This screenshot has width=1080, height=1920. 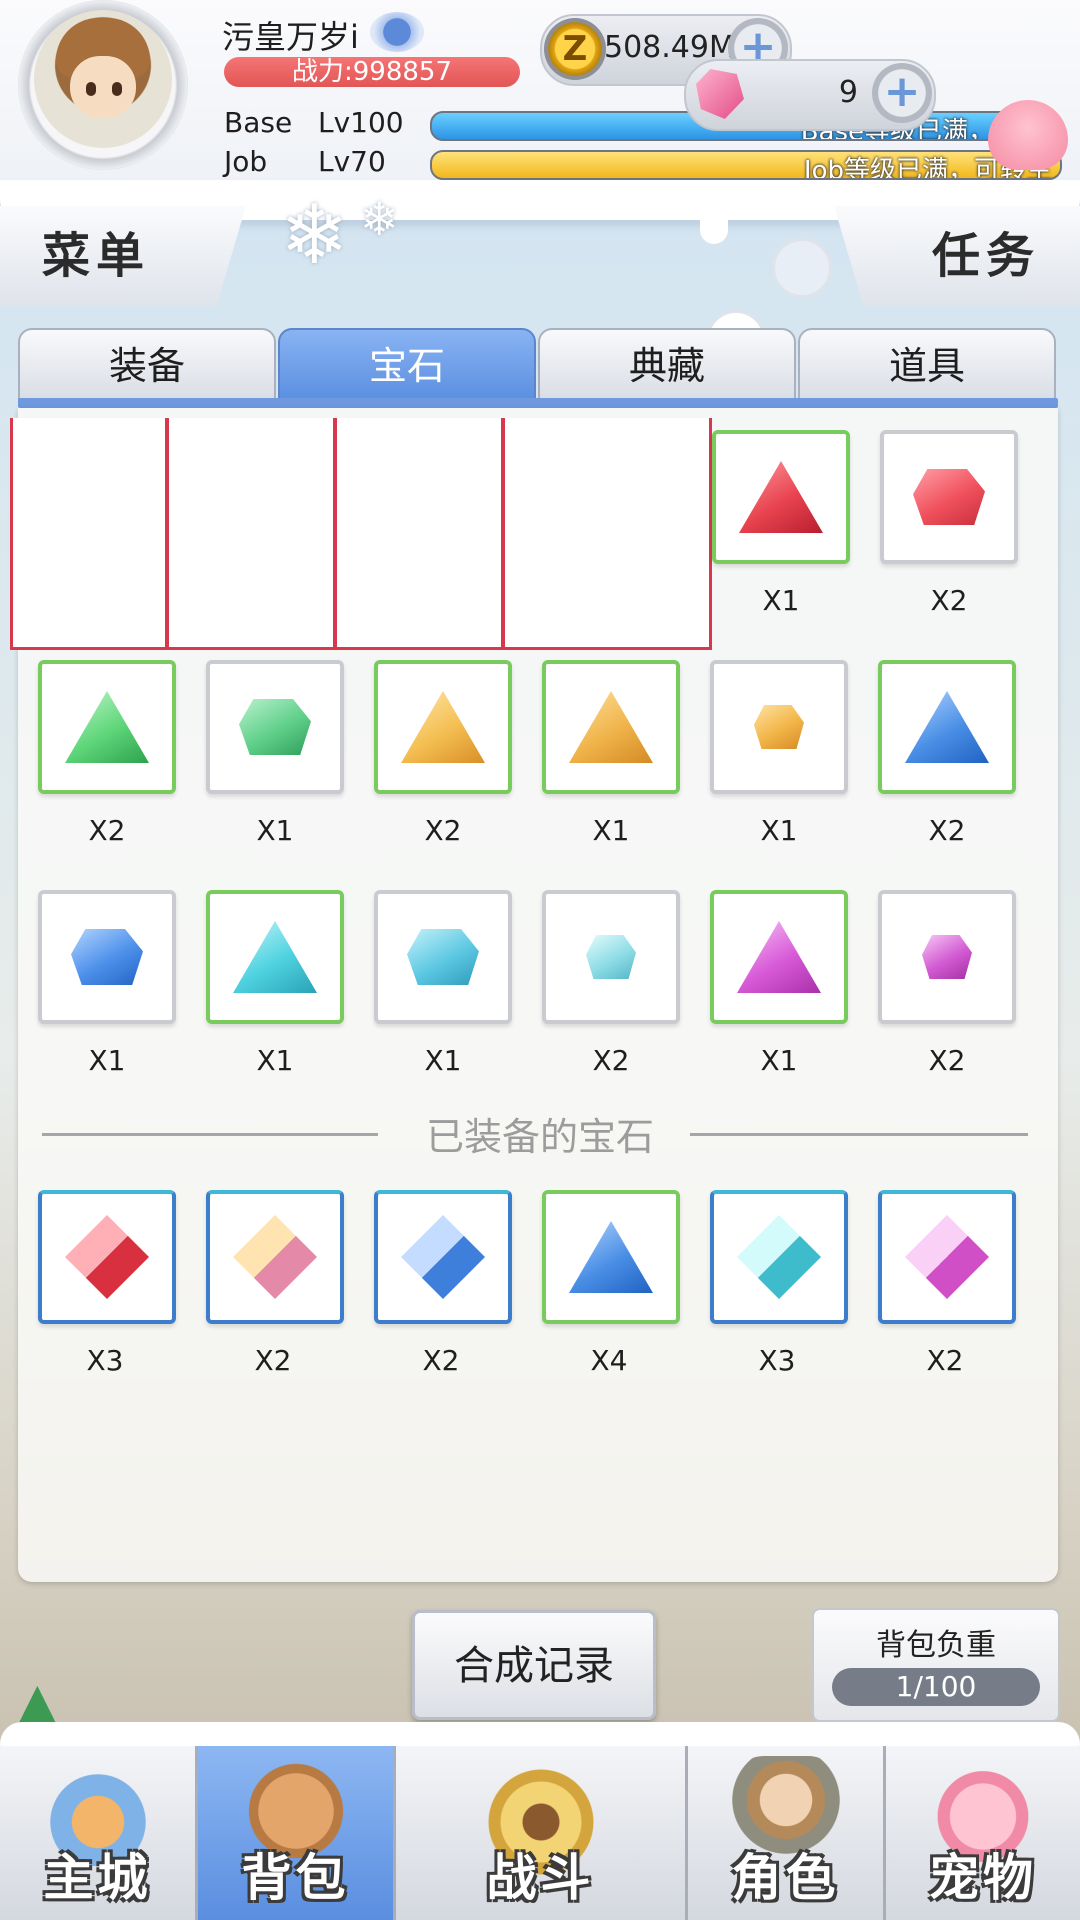 I want to click on equipped-gems-title: 已装备的宝石, so click(x=539, y=1137).